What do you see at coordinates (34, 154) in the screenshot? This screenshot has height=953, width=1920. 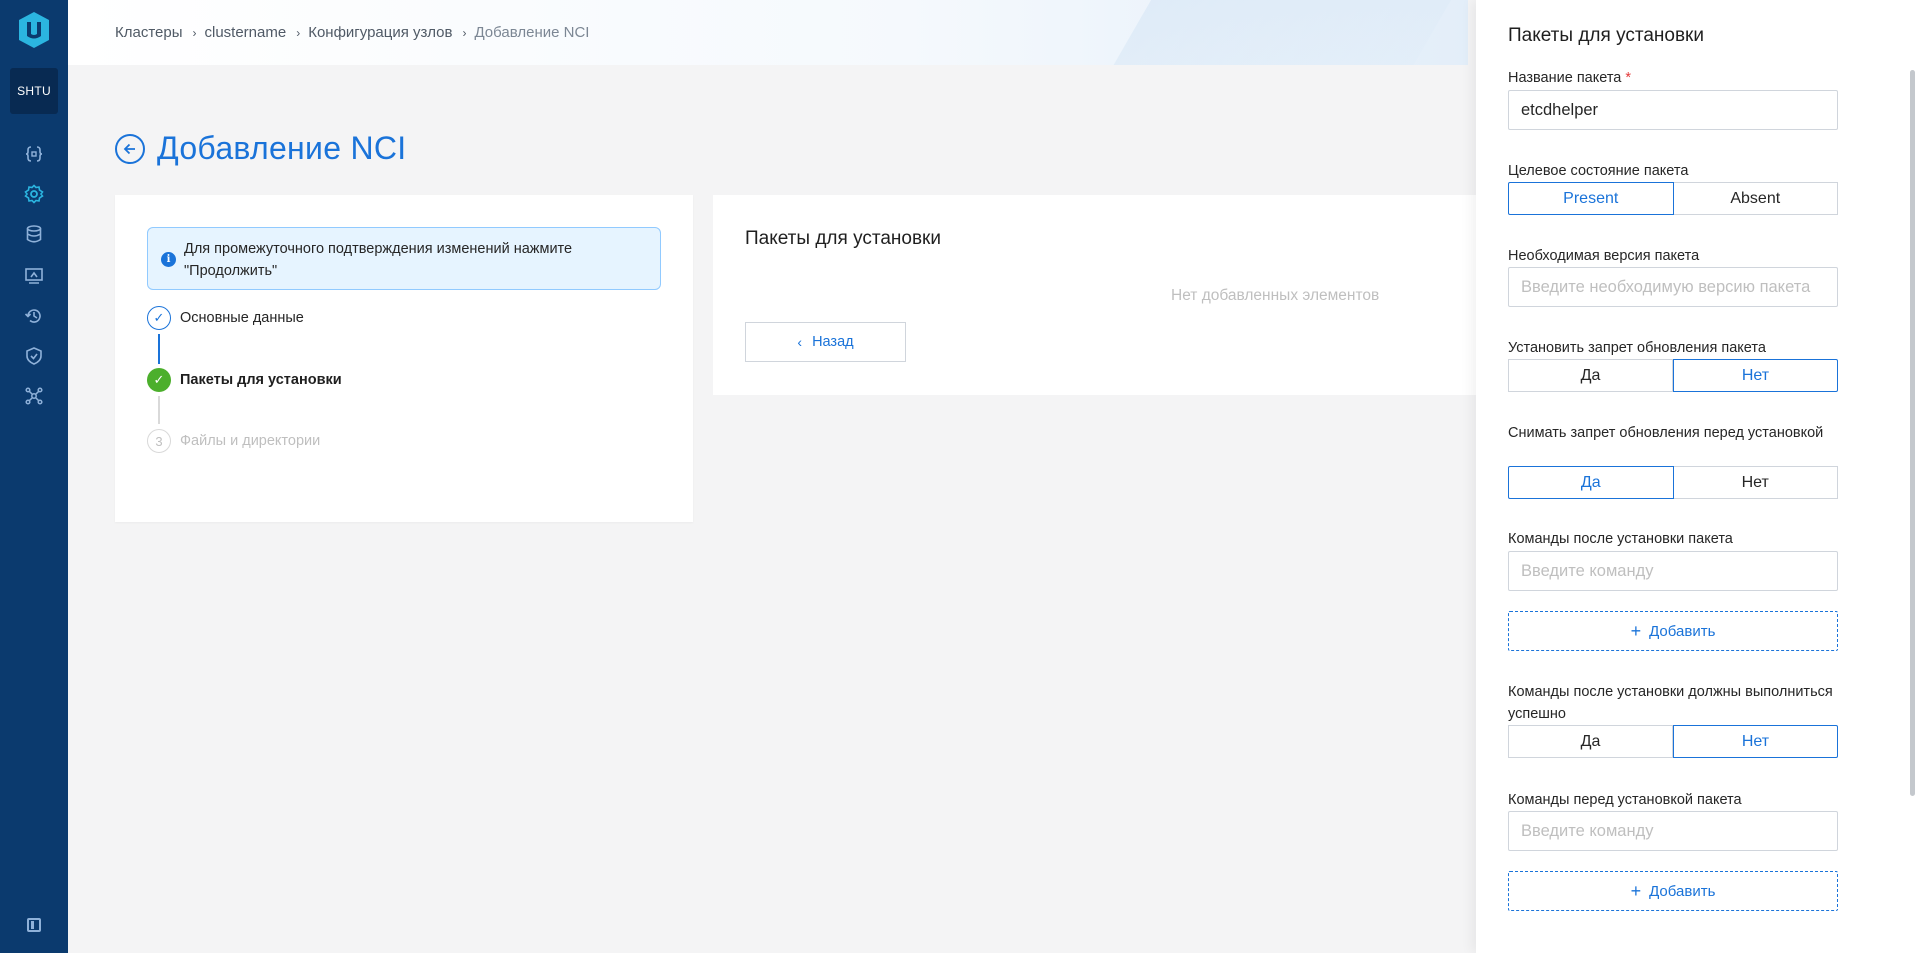 I see `braces-icon` at bounding box center [34, 154].